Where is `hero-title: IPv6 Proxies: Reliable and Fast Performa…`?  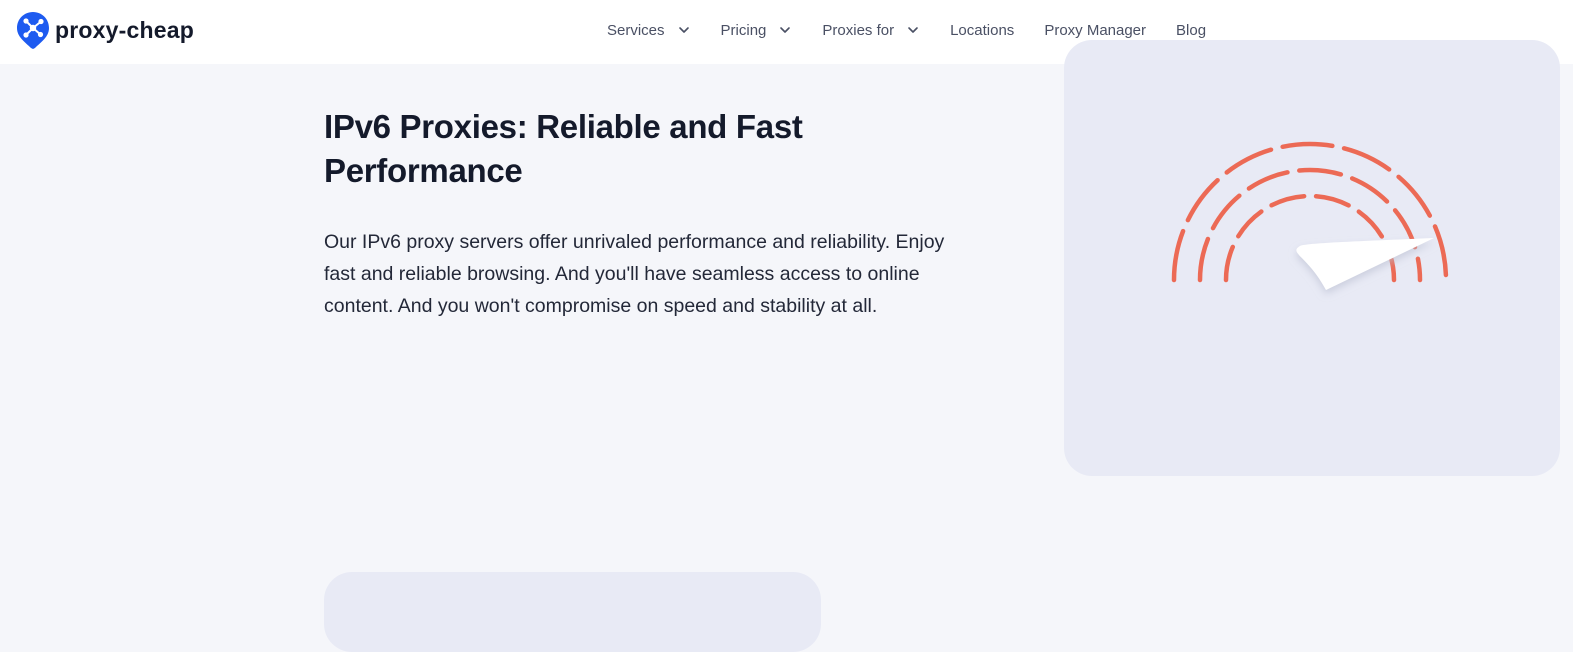 hero-title: IPv6 Proxies: Reliable and Fast Performa… is located at coordinates (563, 148).